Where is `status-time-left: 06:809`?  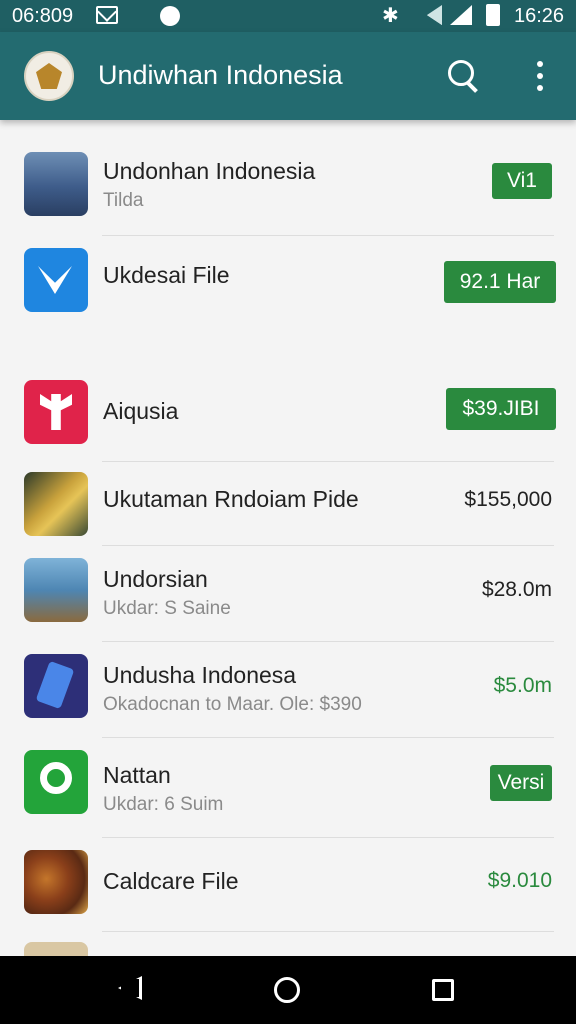 status-time-left: 06:809 is located at coordinates (43, 16).